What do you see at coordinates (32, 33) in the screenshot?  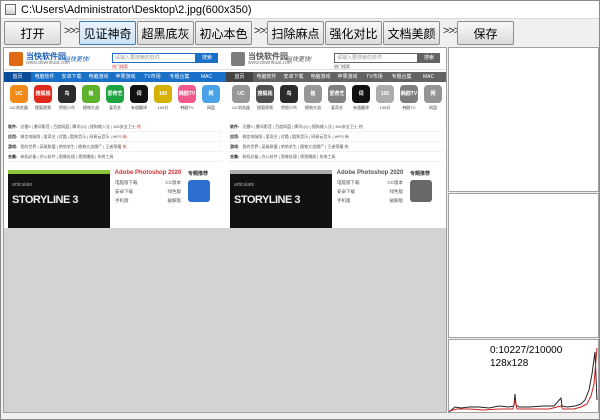 I see `open-button: 打开` at bounding box center [32, 33].